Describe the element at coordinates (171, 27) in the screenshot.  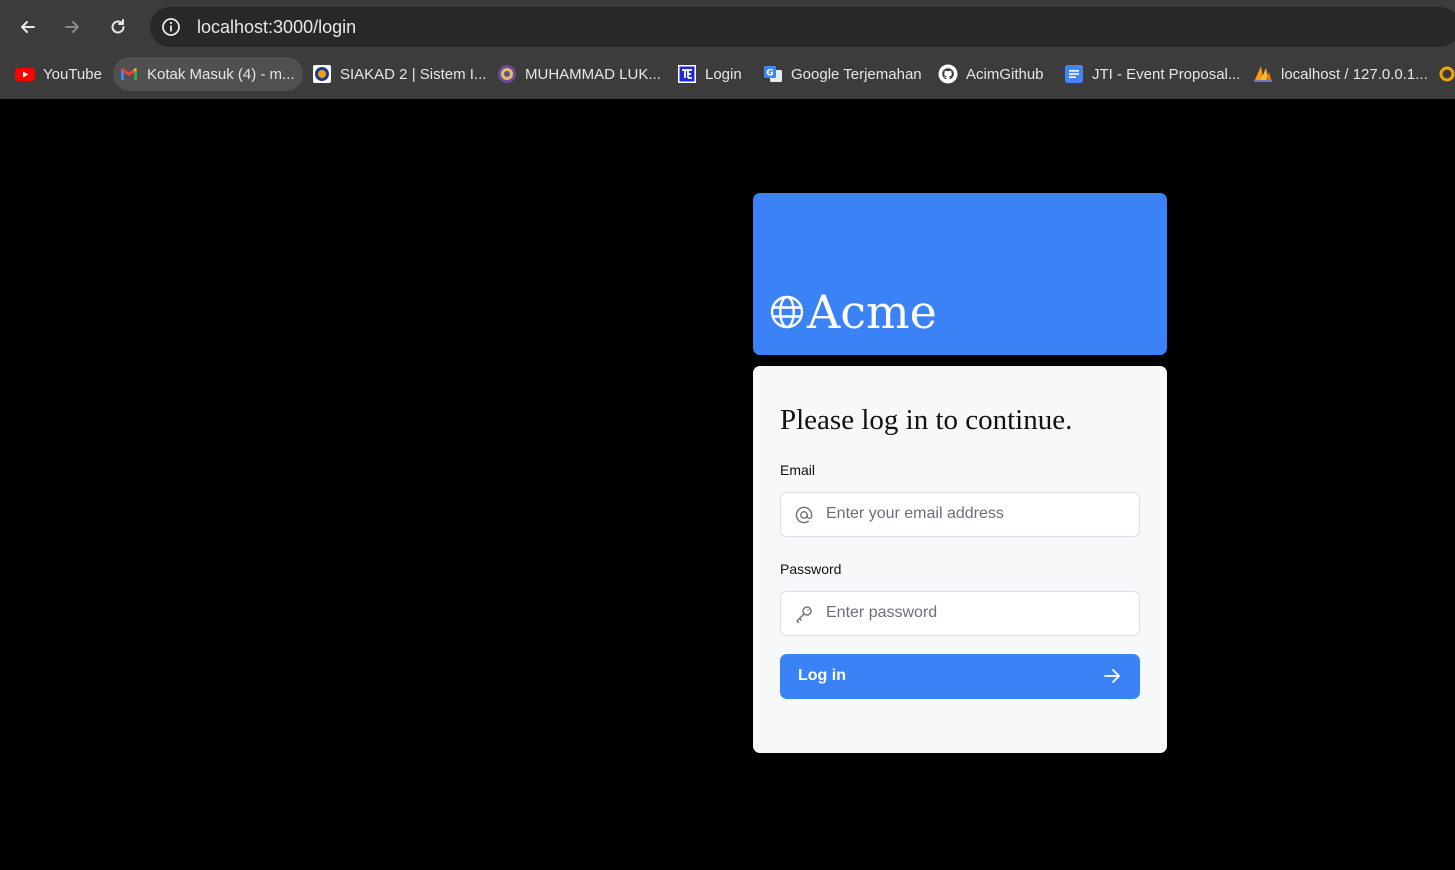
I see `info-icon` at that location.